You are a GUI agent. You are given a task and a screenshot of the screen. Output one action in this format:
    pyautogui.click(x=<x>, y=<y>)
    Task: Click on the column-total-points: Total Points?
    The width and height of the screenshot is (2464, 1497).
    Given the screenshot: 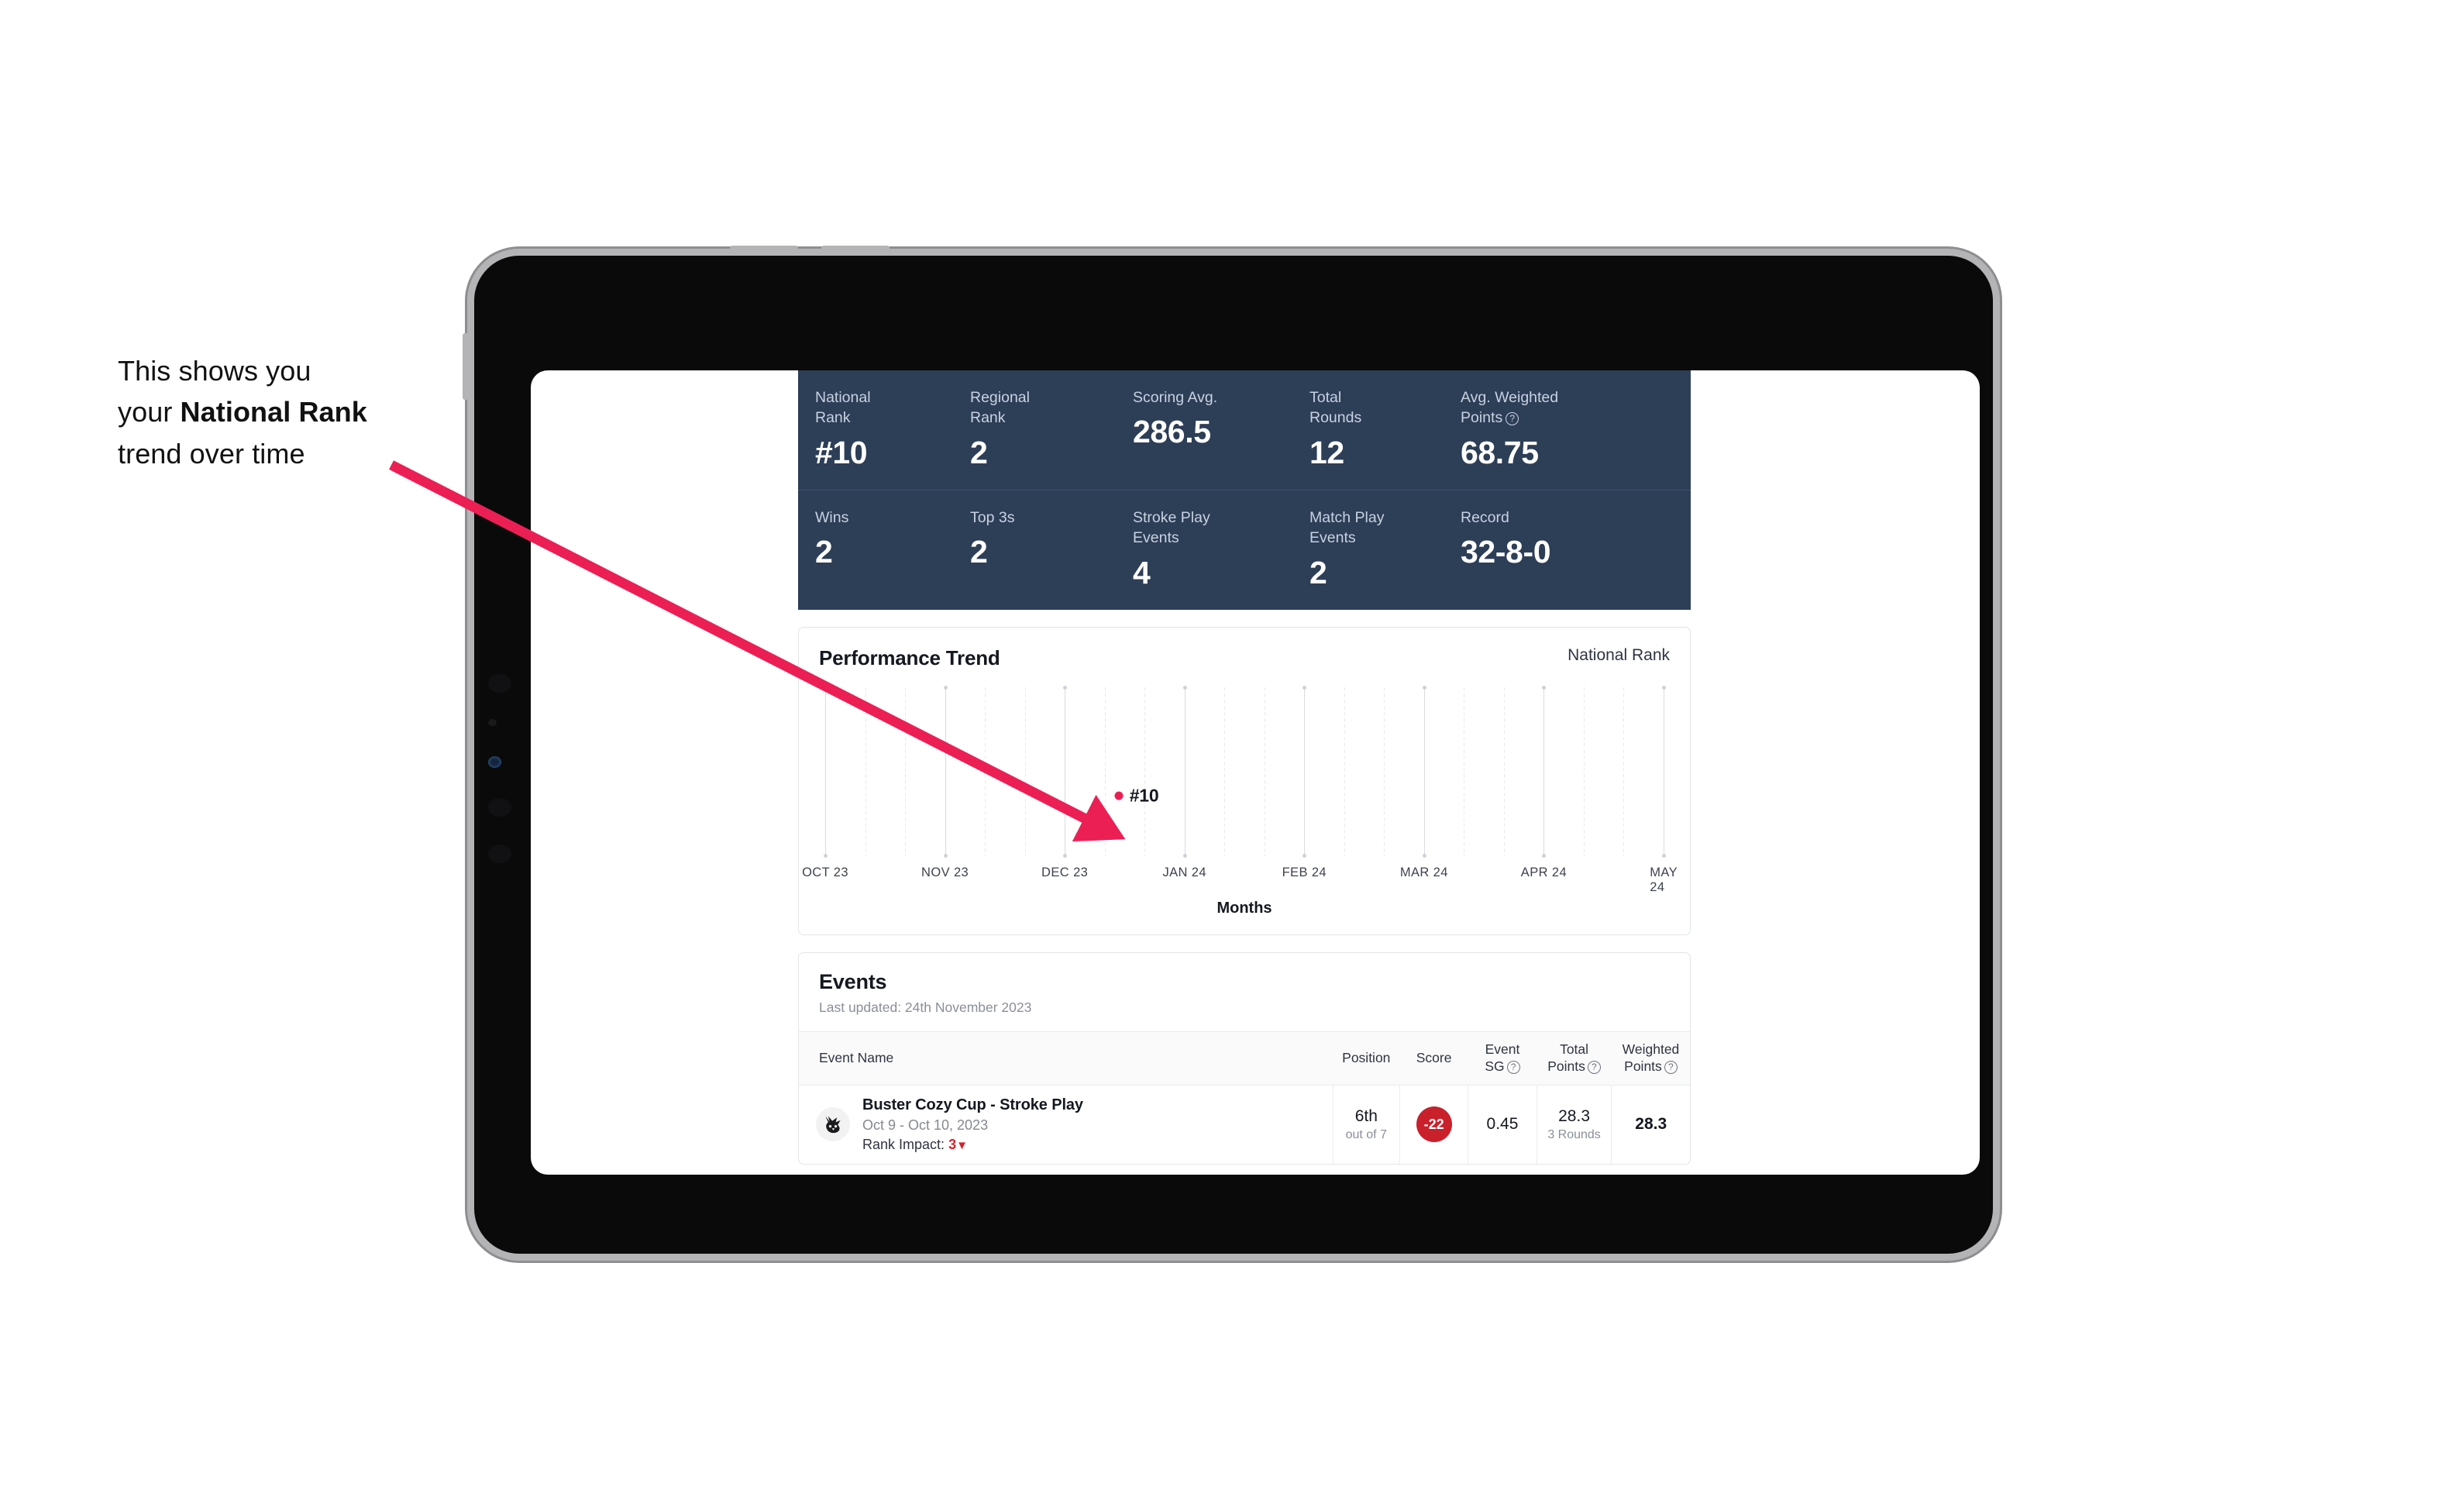 What is the action you would take?
    pyautogui.click(x=1574, y=1059)
    